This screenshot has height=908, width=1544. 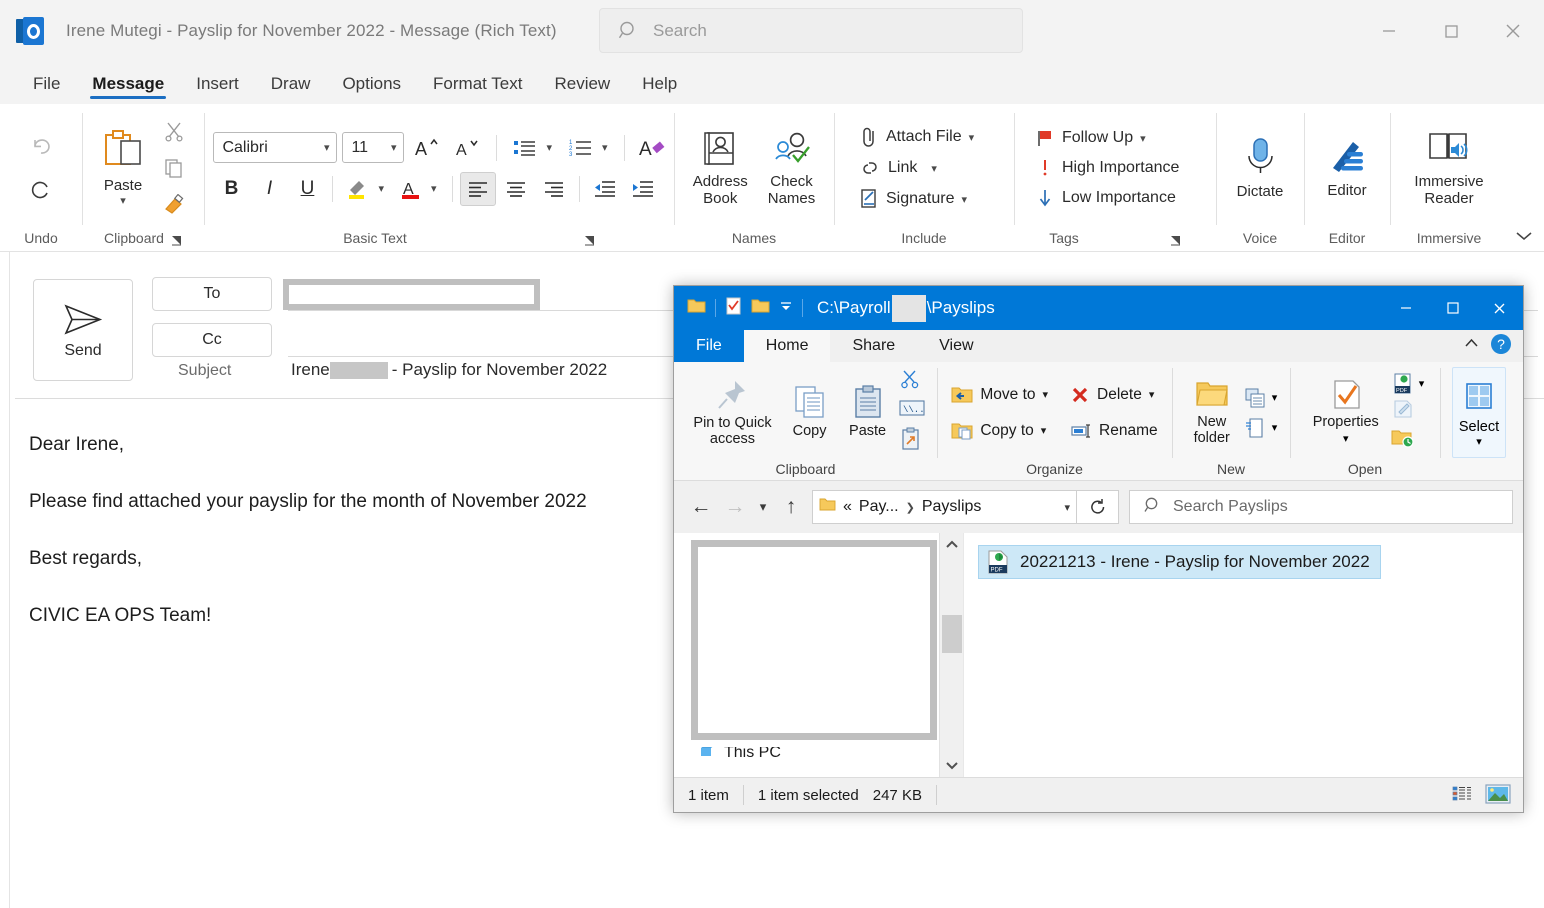 I want to click on collapse-ribbon-button, so click(x=1524, y=238).